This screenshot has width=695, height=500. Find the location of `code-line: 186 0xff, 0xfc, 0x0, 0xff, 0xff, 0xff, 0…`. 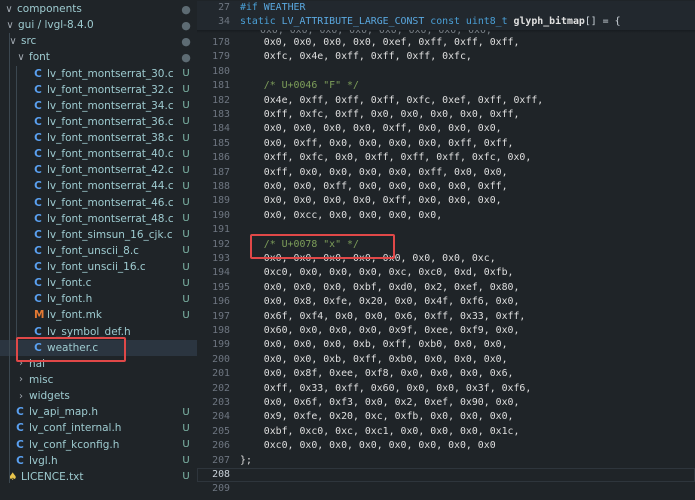

code-line: 186 0xff, 0xfc, 0x0, 0xff, 0xff, 0xff, 0… is located at coordinates (446, 158).